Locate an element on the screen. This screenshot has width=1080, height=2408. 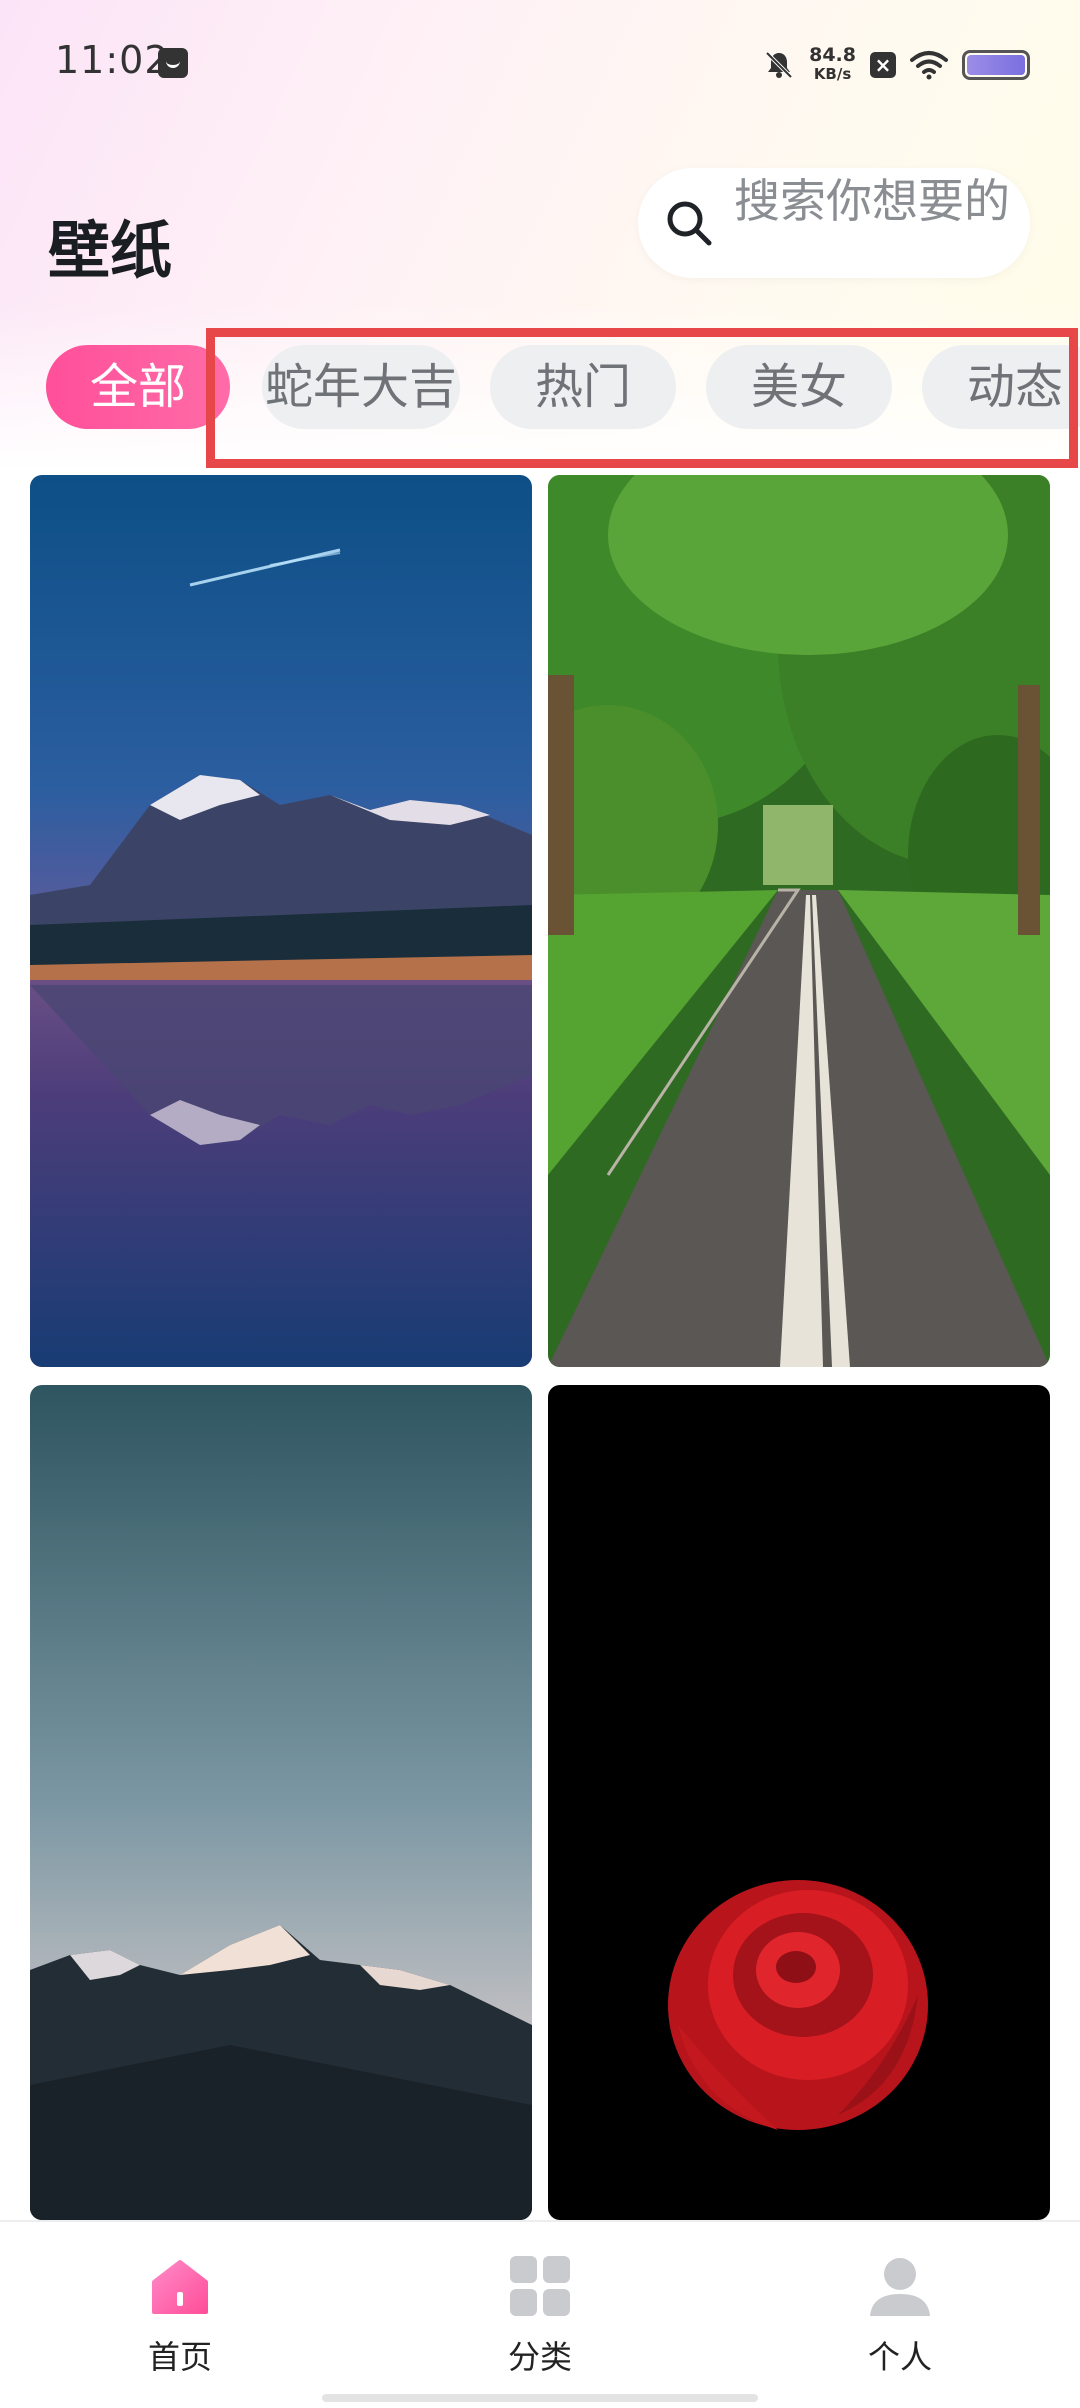
category-tab-all: 全部 is located at coordinates (138, 387).